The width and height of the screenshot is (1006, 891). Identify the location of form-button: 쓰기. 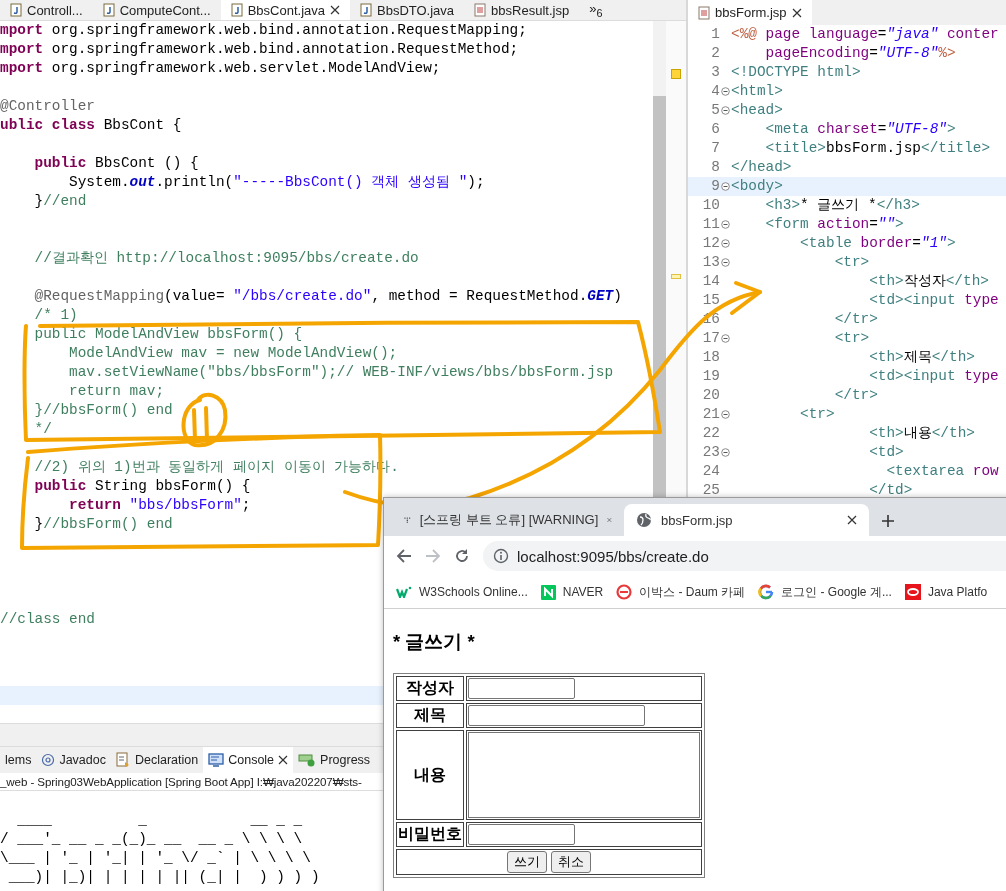
(527, 862).